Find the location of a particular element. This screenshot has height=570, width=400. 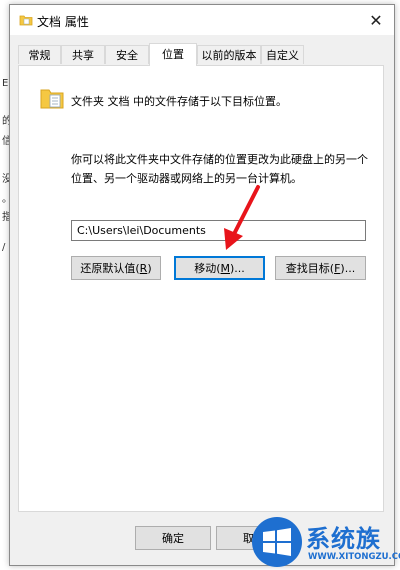

tab-security: 安全 is located at coordinates (127, 54).